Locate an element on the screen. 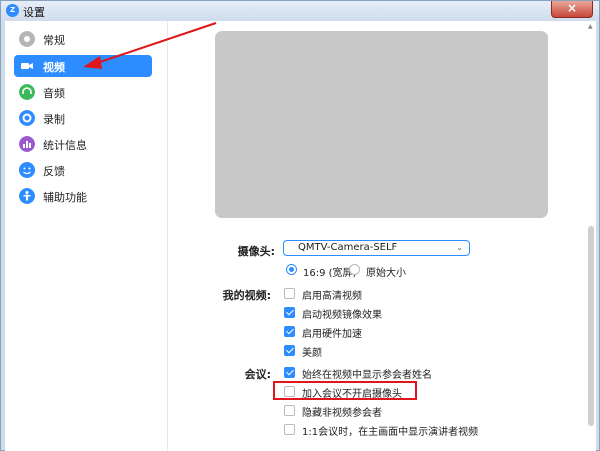 The width and height of the screenshot is (600, 451). hardware-accel-checkbox is located at coordinates (289, 331).